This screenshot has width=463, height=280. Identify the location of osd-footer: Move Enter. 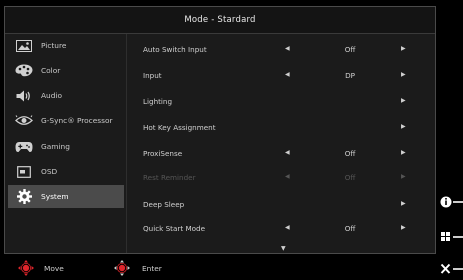
(231, 268).